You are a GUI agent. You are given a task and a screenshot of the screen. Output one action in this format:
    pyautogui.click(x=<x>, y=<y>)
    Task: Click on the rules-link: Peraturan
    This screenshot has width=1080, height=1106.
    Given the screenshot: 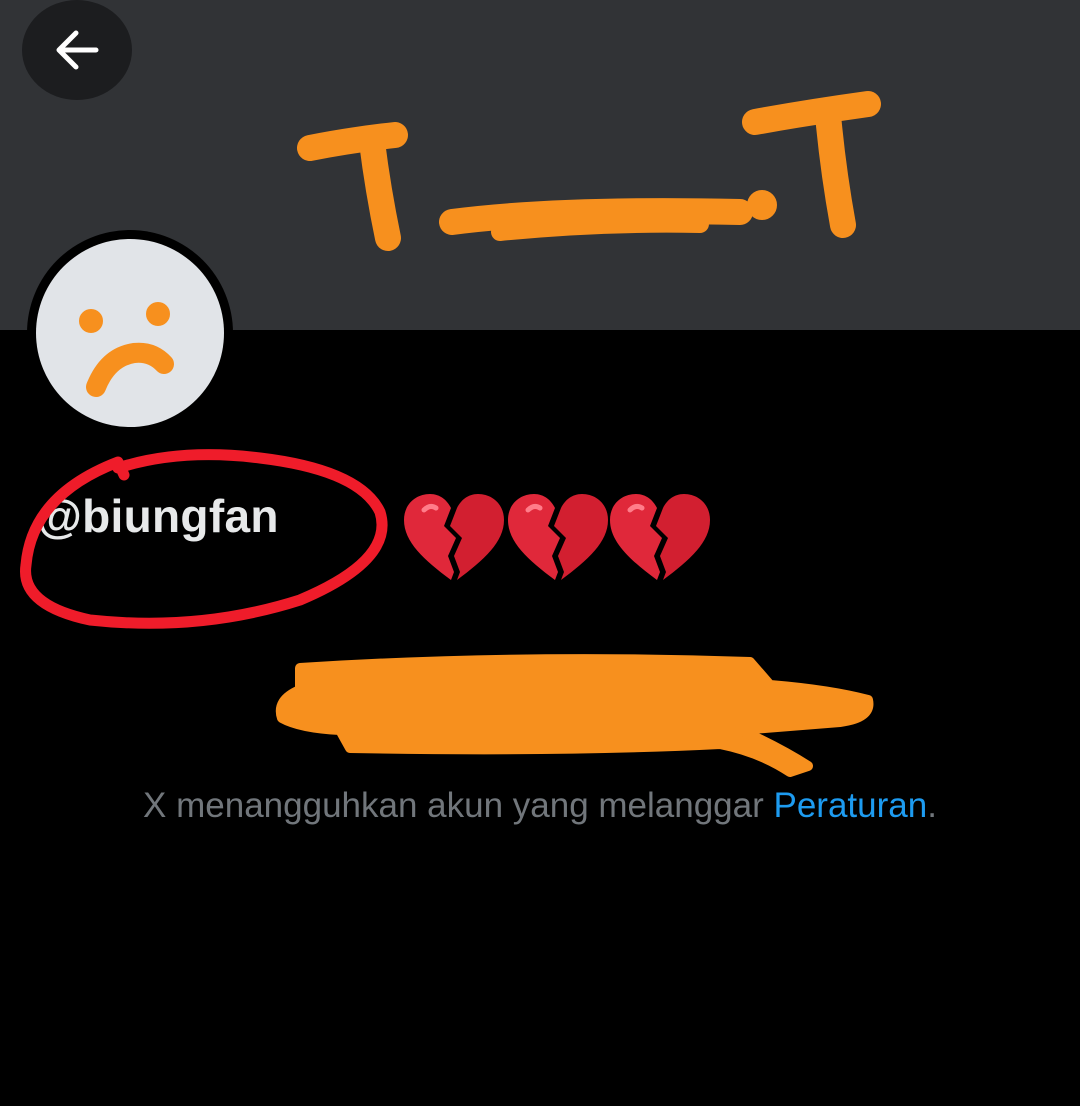 What is the action you would take?
    pyautogui.click(x=851, y=805)
    